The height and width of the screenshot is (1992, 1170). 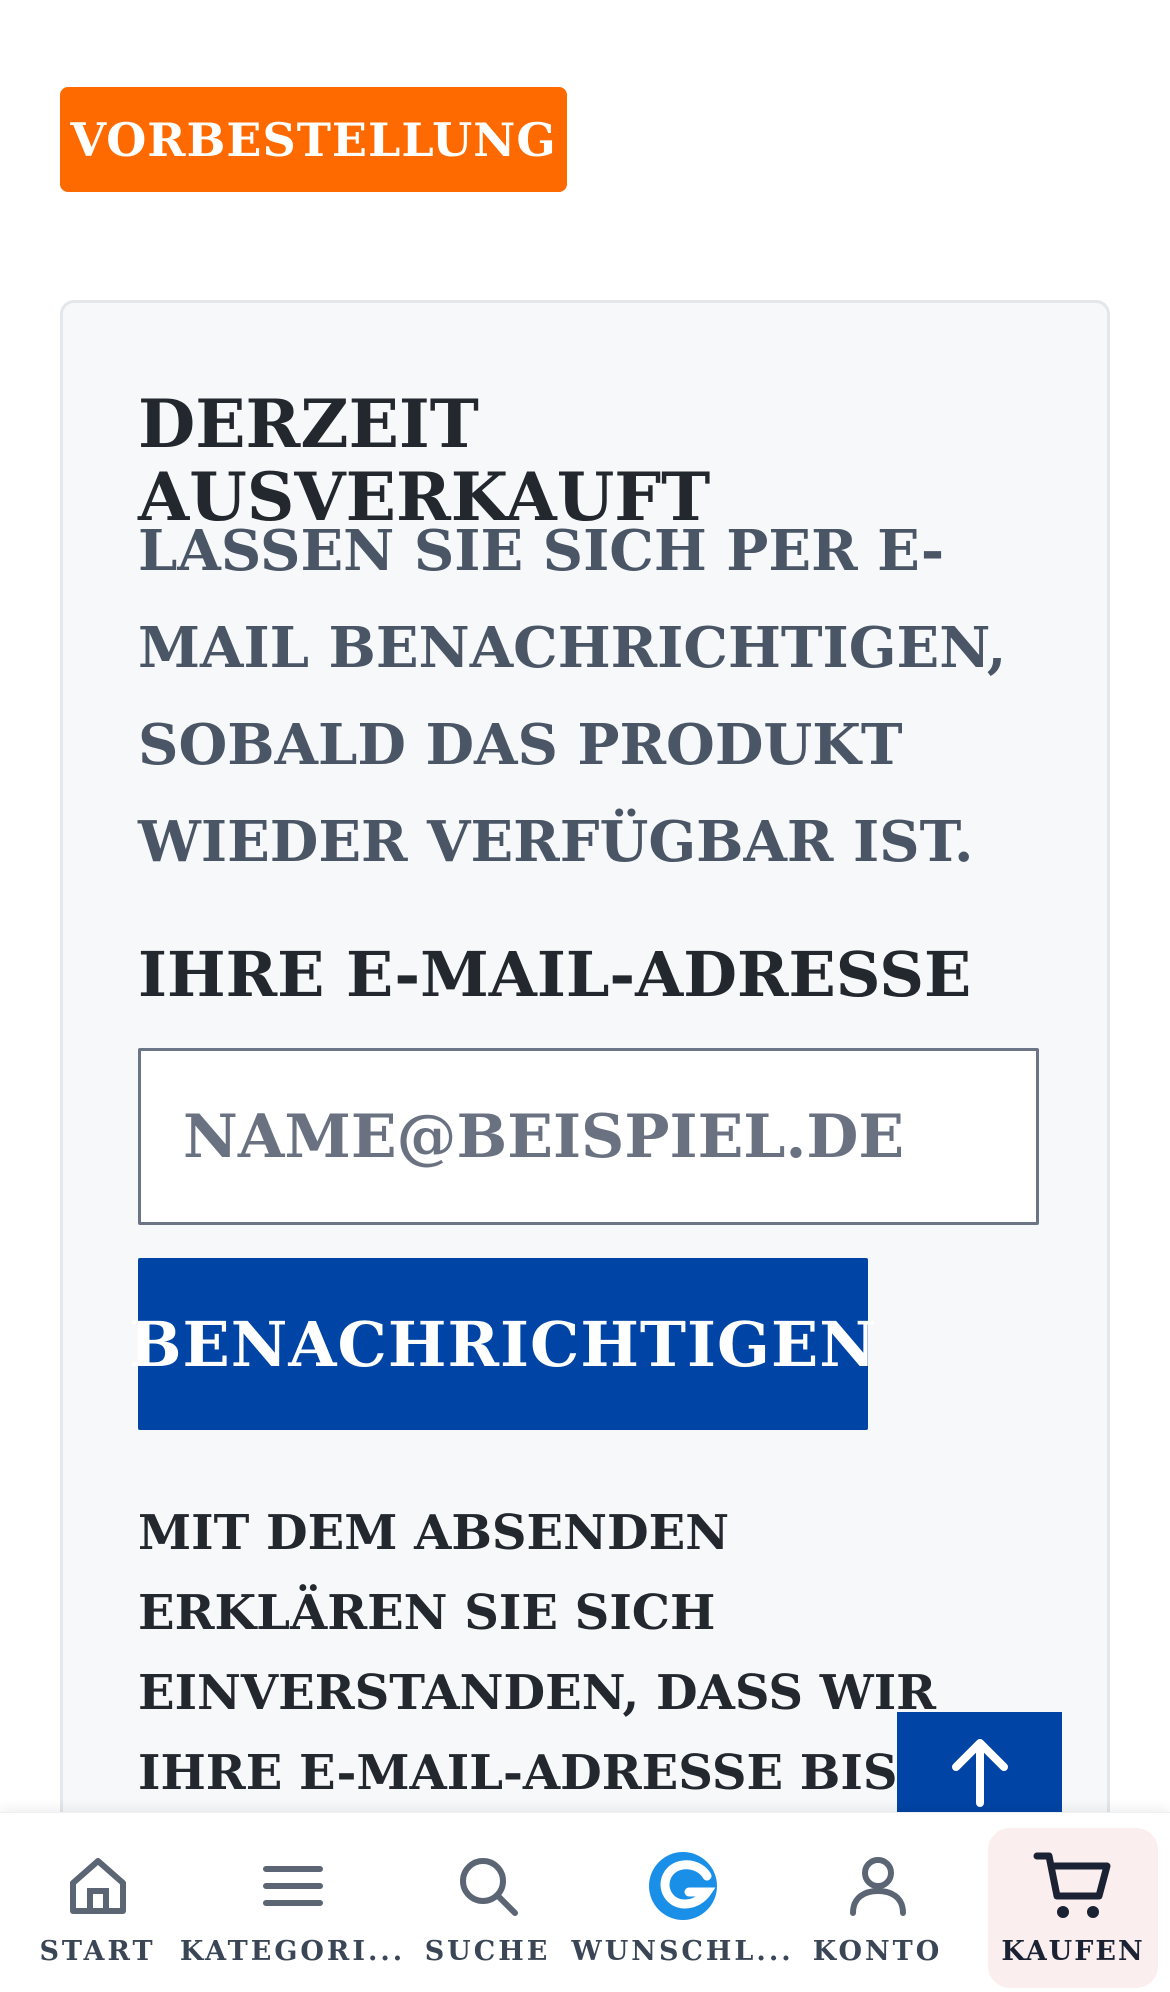 I want to click on email-field, so click(x=588, y=1136).